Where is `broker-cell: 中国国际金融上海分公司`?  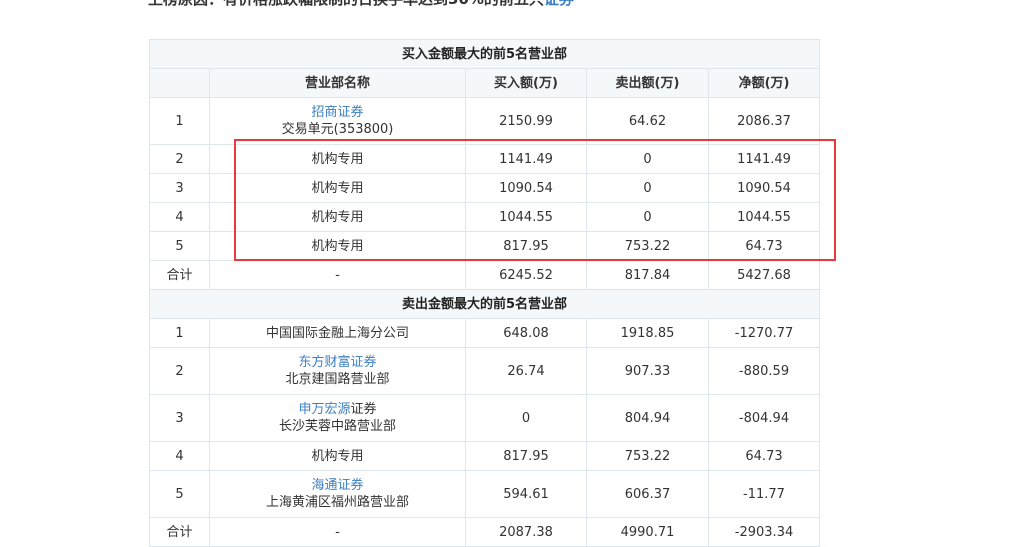
broker-cell: 中国国际金融上海分公司 is located at coordinates (337, 333).